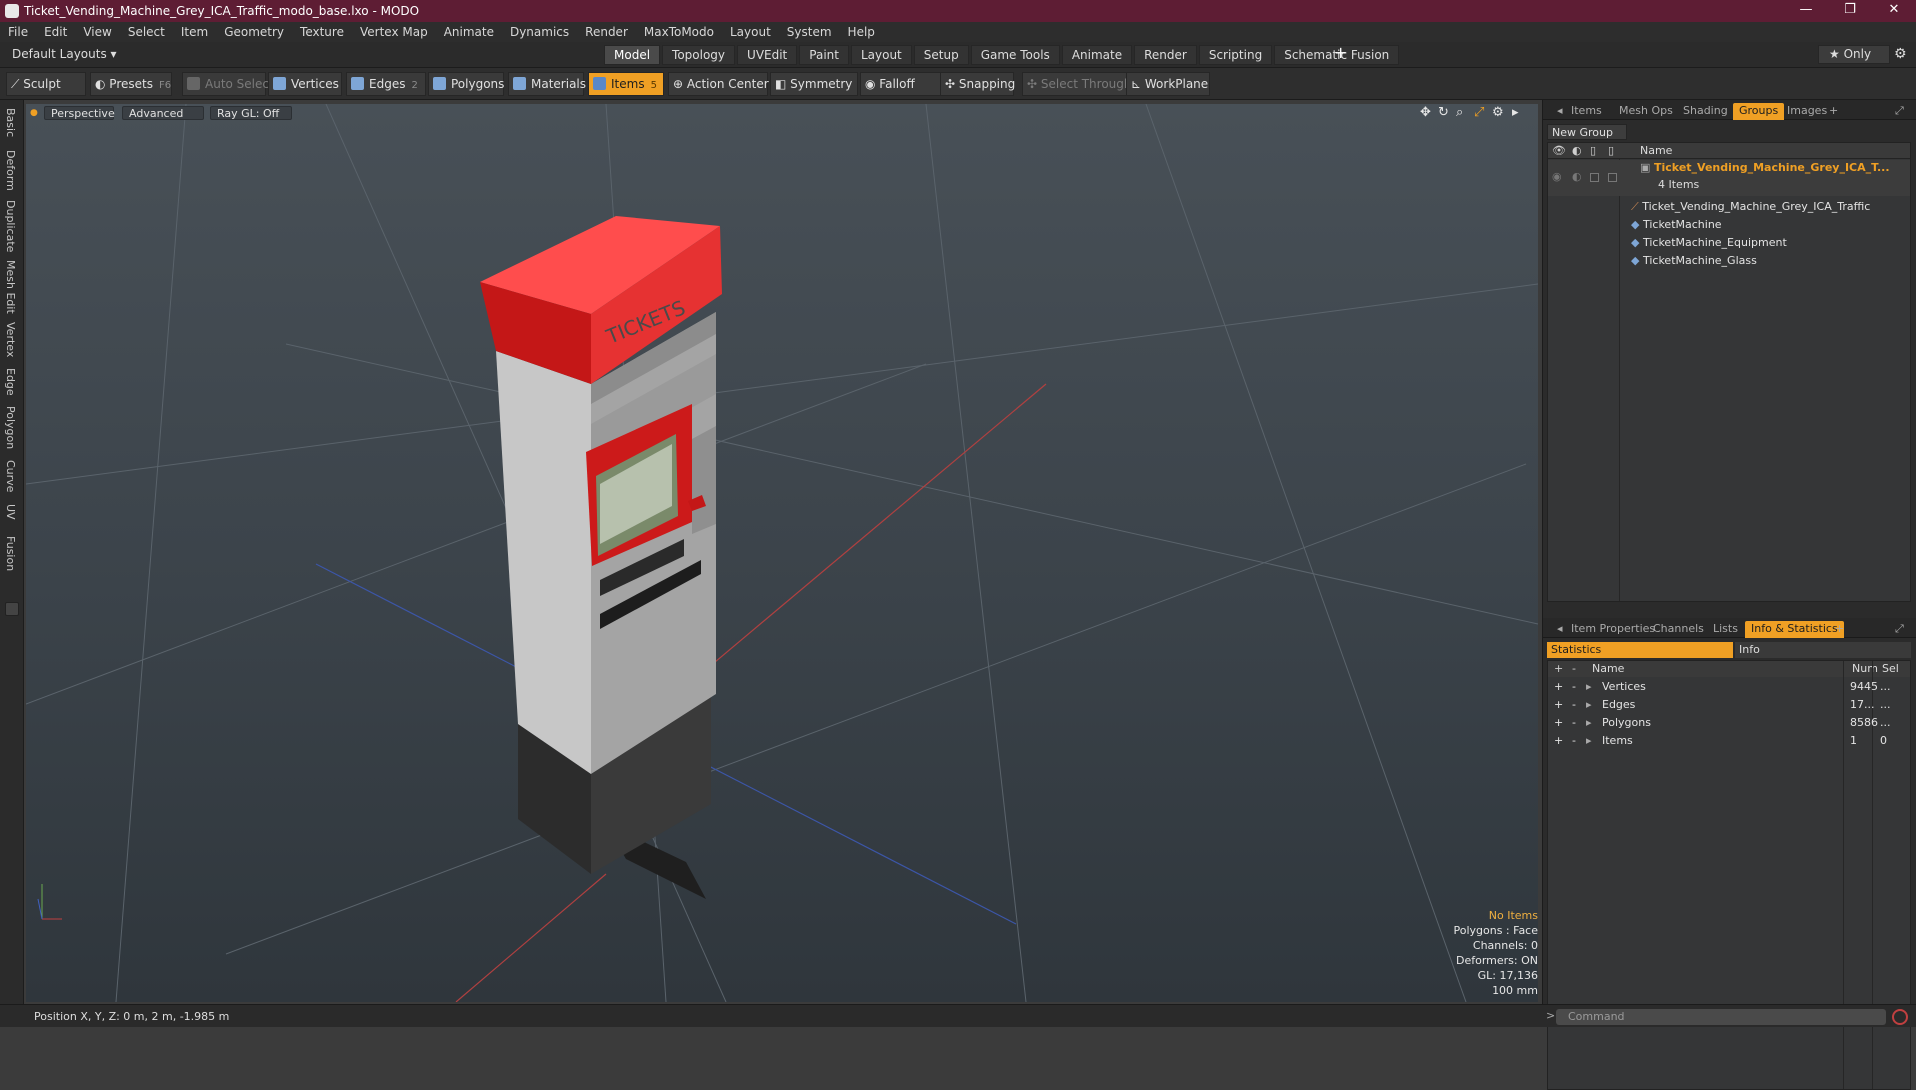  What do you see at coordinates (1479, 113) in the screenshot?
I see `fit-view-icon: ⤢` at bounding box center [1479, 113].